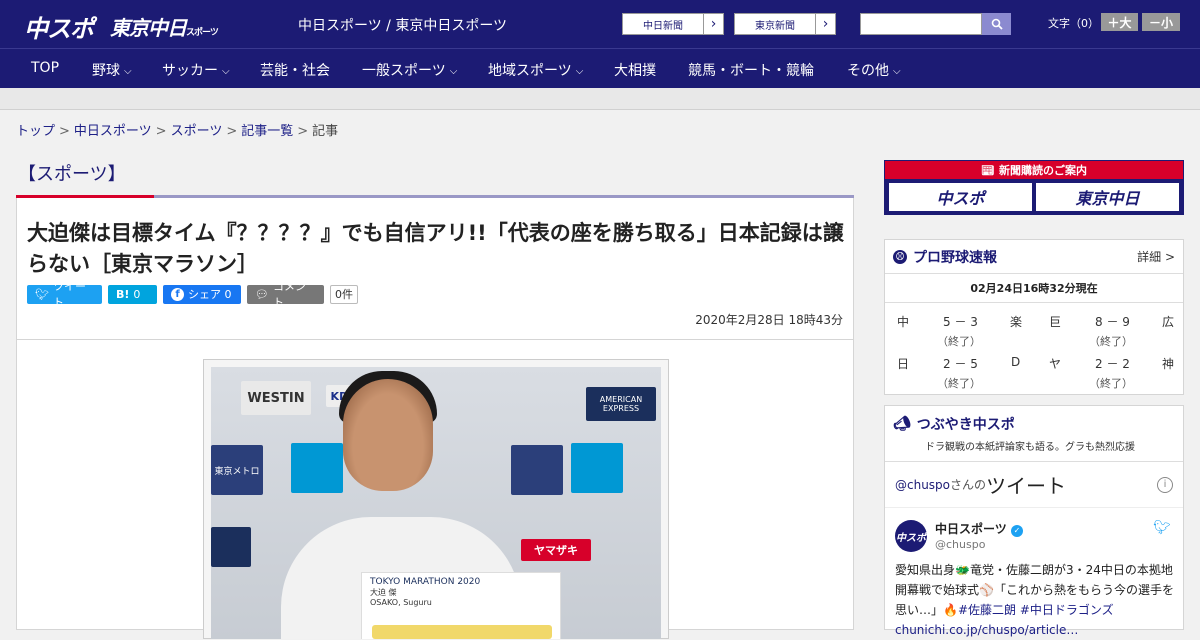 This screenshot has height=640, width=1200. I want to click on subscription-title: 📰︎ 新聞購読のご案内, so click(1034, 170).